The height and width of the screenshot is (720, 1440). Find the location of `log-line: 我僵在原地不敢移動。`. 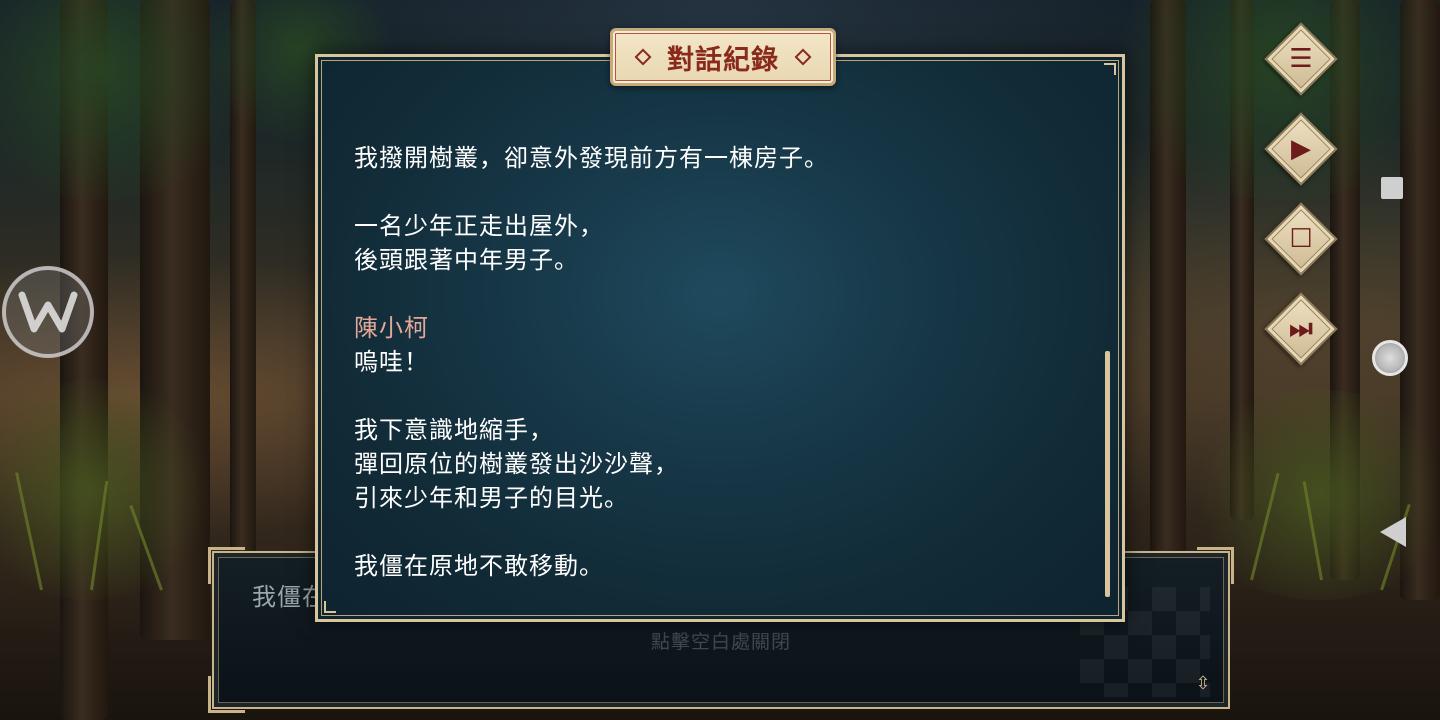

log-line: 我僵在原地不敢移動。 is located at coordinates (479, 566).